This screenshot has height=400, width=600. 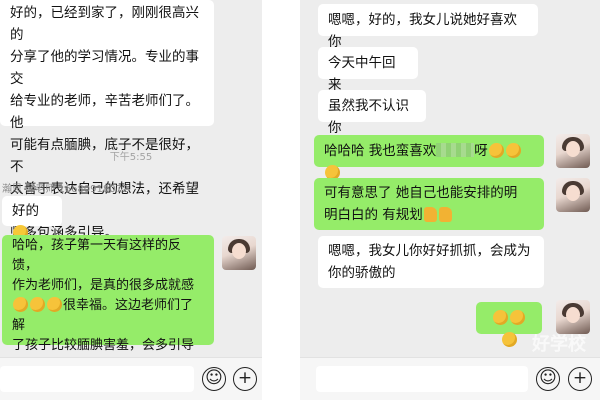 I want to click on message-text: 呀, so click(x=481, y=151).